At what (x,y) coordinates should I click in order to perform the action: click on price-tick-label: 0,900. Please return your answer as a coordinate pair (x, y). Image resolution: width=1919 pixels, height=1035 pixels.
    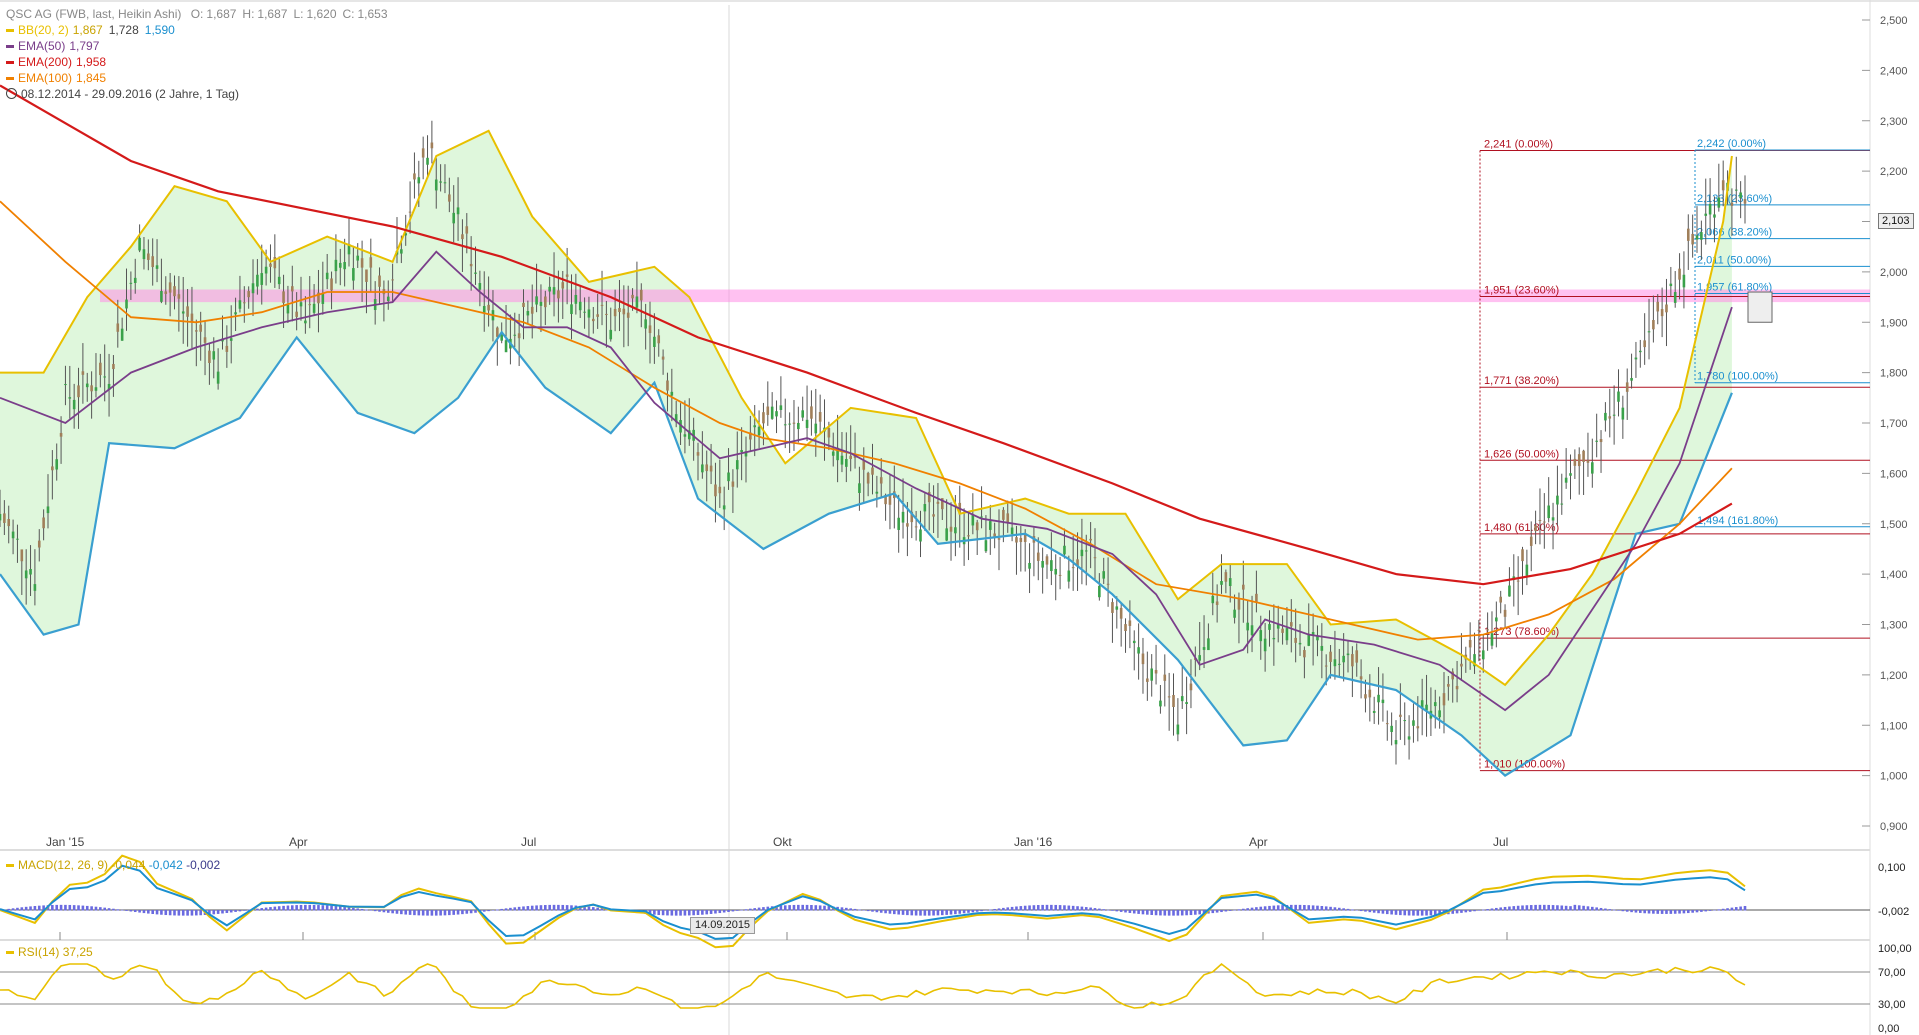
    Looking at the image, I should click on (1894, 827).